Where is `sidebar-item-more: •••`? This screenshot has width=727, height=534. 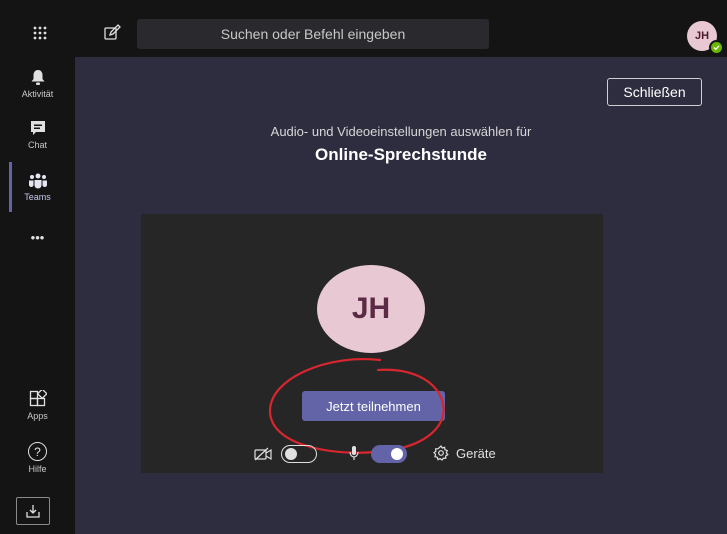
sidebar-item-more: ••• is located at coordinates (37, 237).